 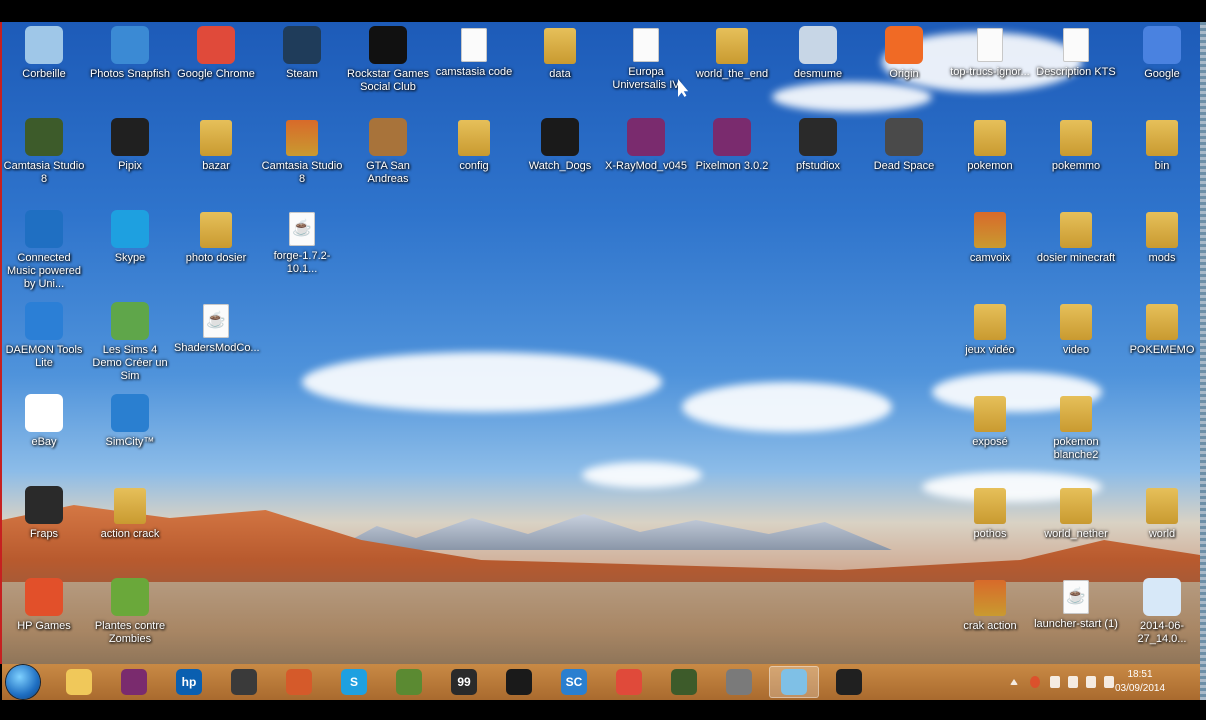 What do you see at coordinates (1055, 682) in the screenshot?
I see `flag-icon` at bounding box center [1055, 682].